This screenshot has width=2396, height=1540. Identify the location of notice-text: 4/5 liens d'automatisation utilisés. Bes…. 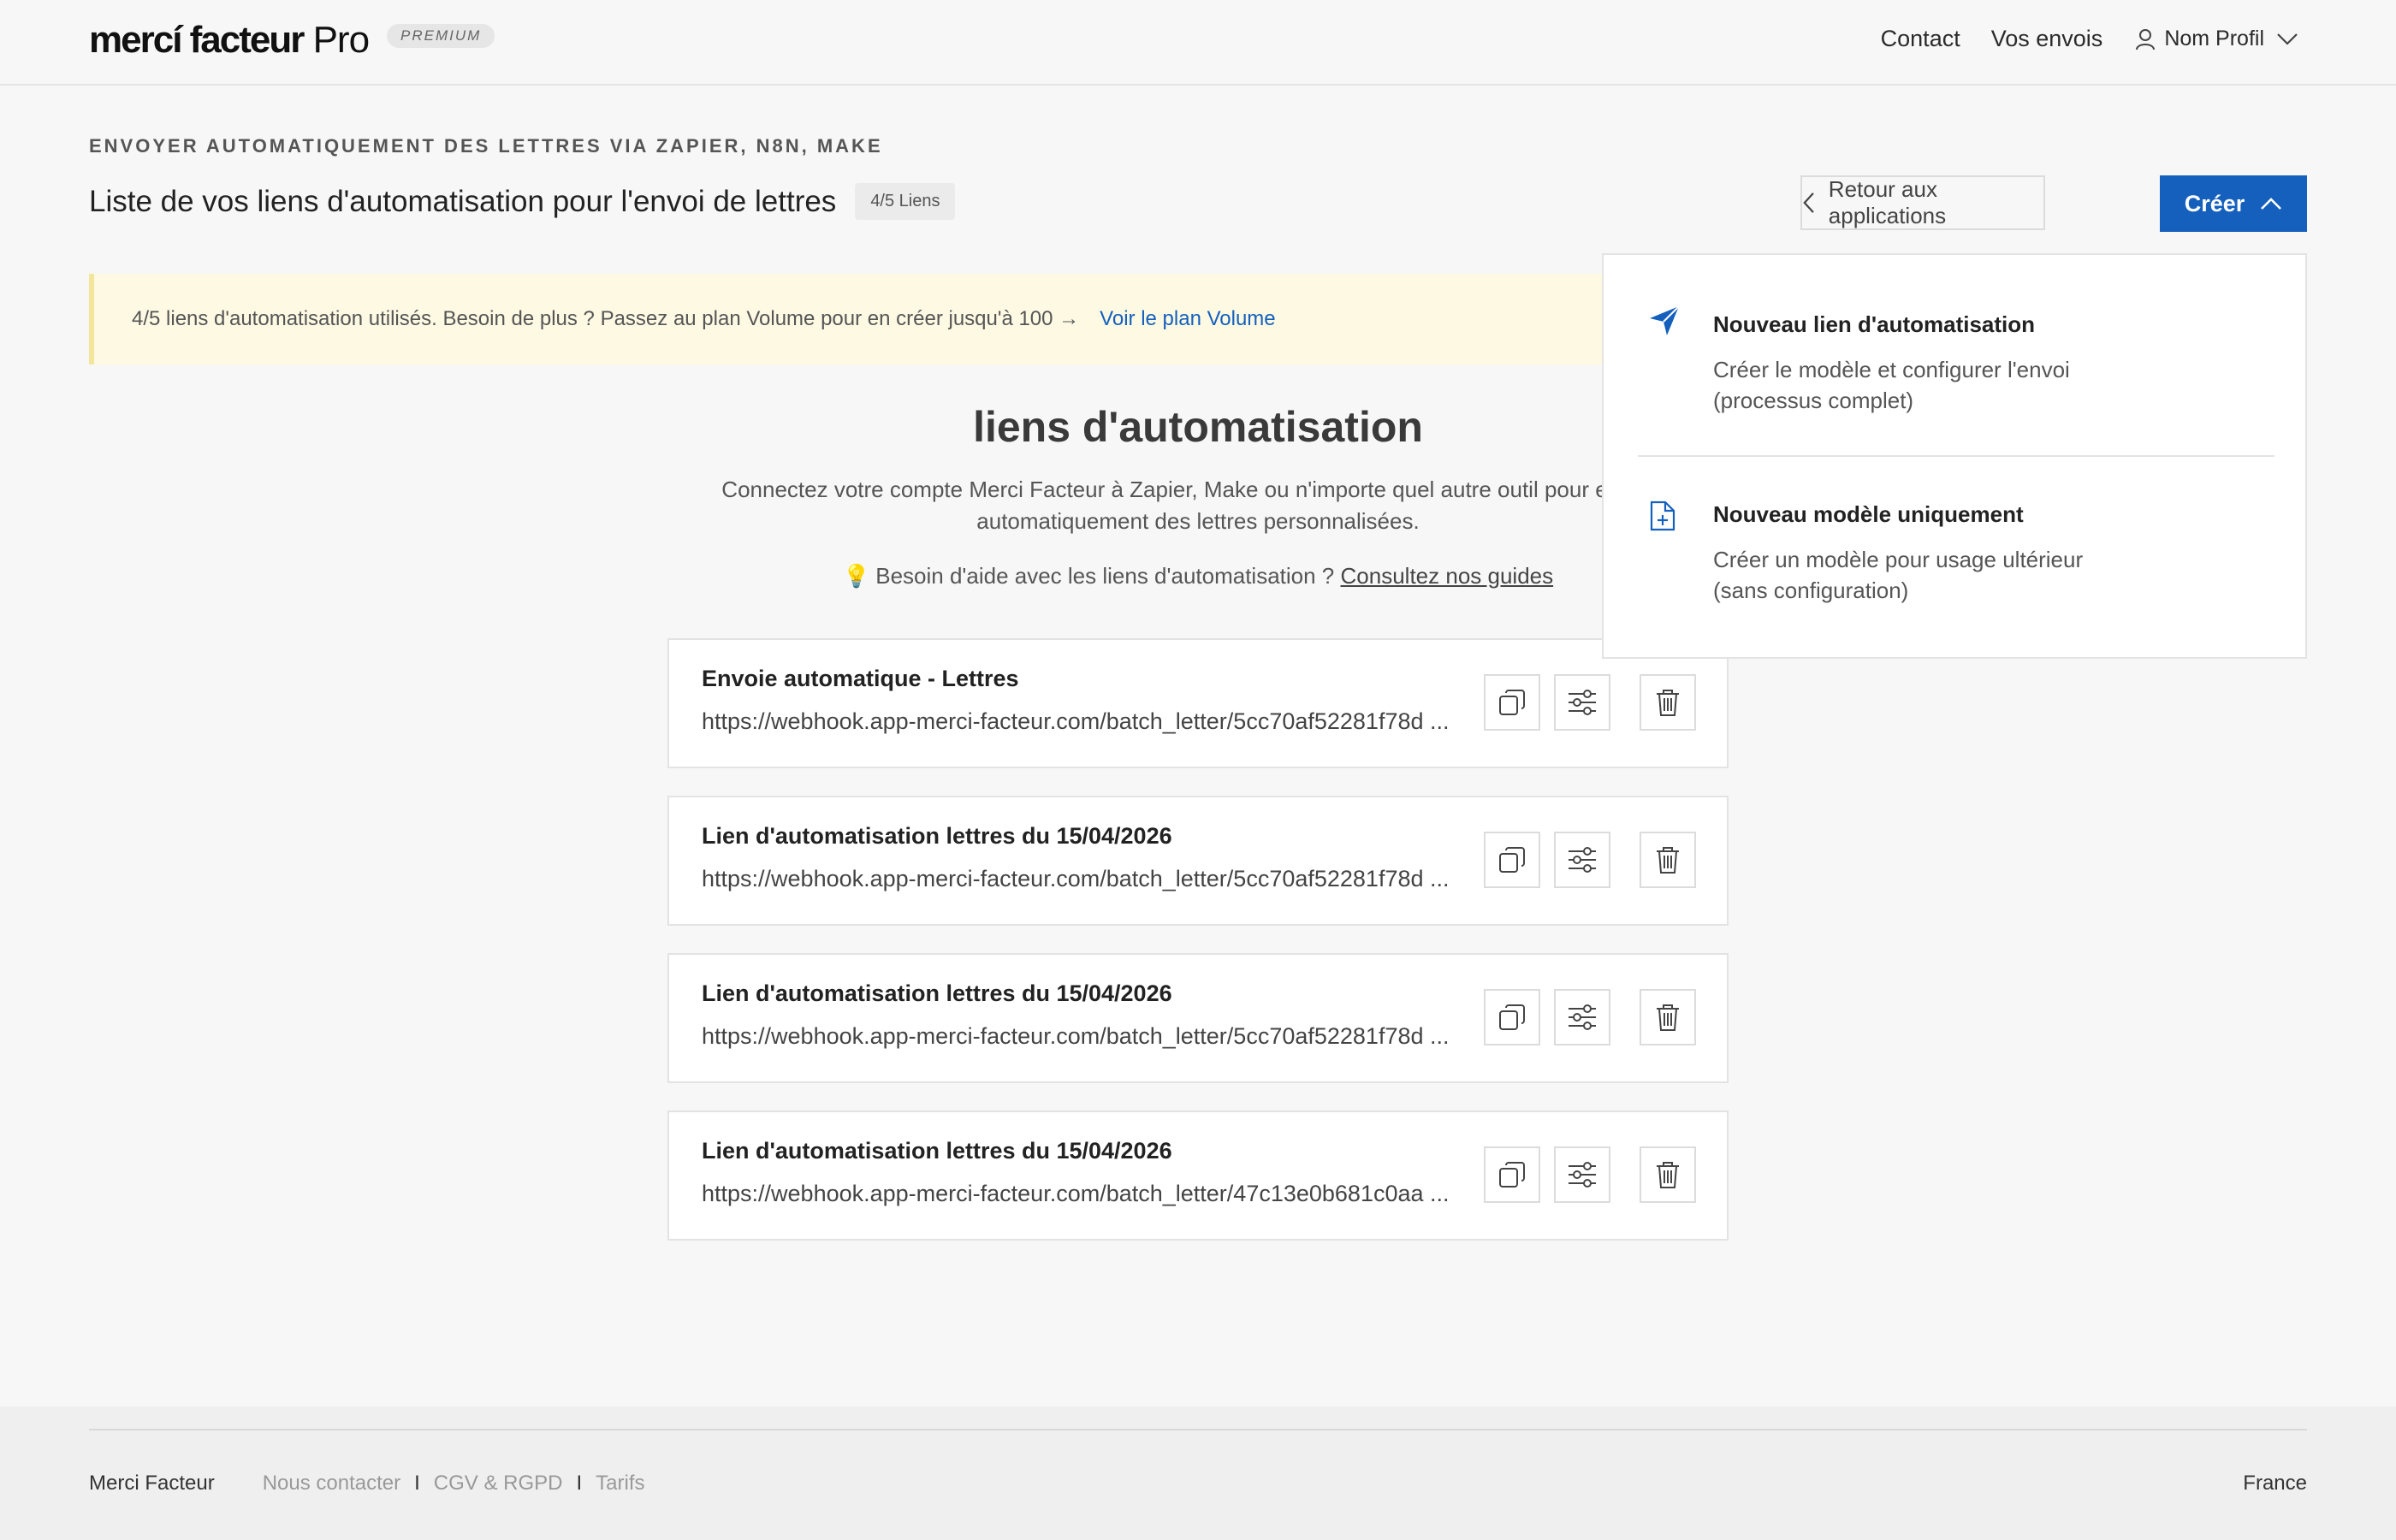
(606, 318).